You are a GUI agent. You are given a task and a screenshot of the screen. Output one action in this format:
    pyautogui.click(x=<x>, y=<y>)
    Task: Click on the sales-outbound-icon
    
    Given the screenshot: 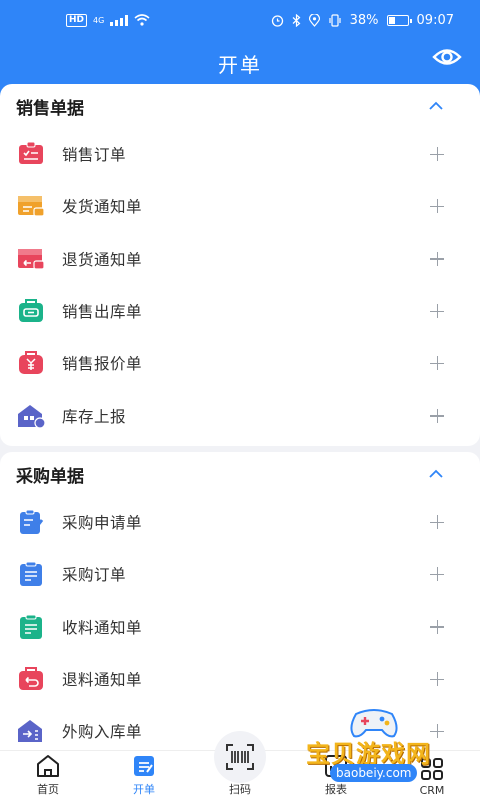 What is the action you would take?
    pyautogui.click(x=31, y=311)
    